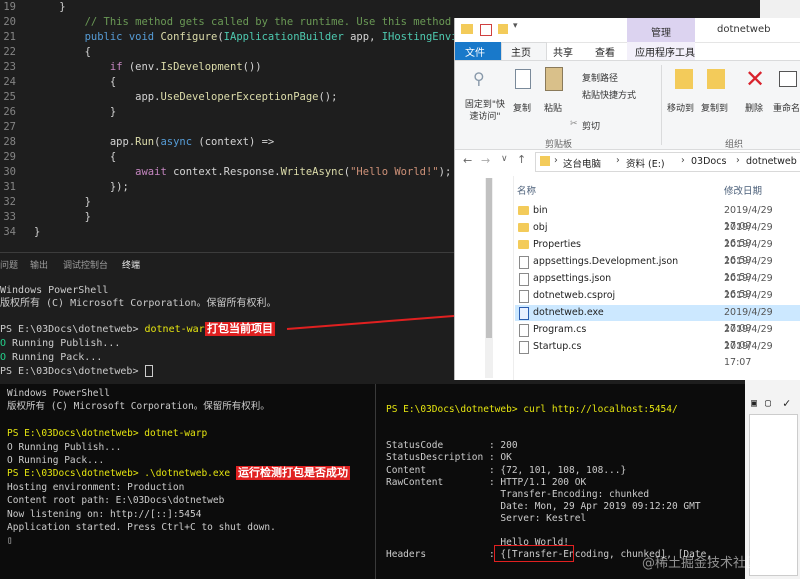 The image size is (800, 579). I want to click on cut-button: 剪切, so click(591, 125).